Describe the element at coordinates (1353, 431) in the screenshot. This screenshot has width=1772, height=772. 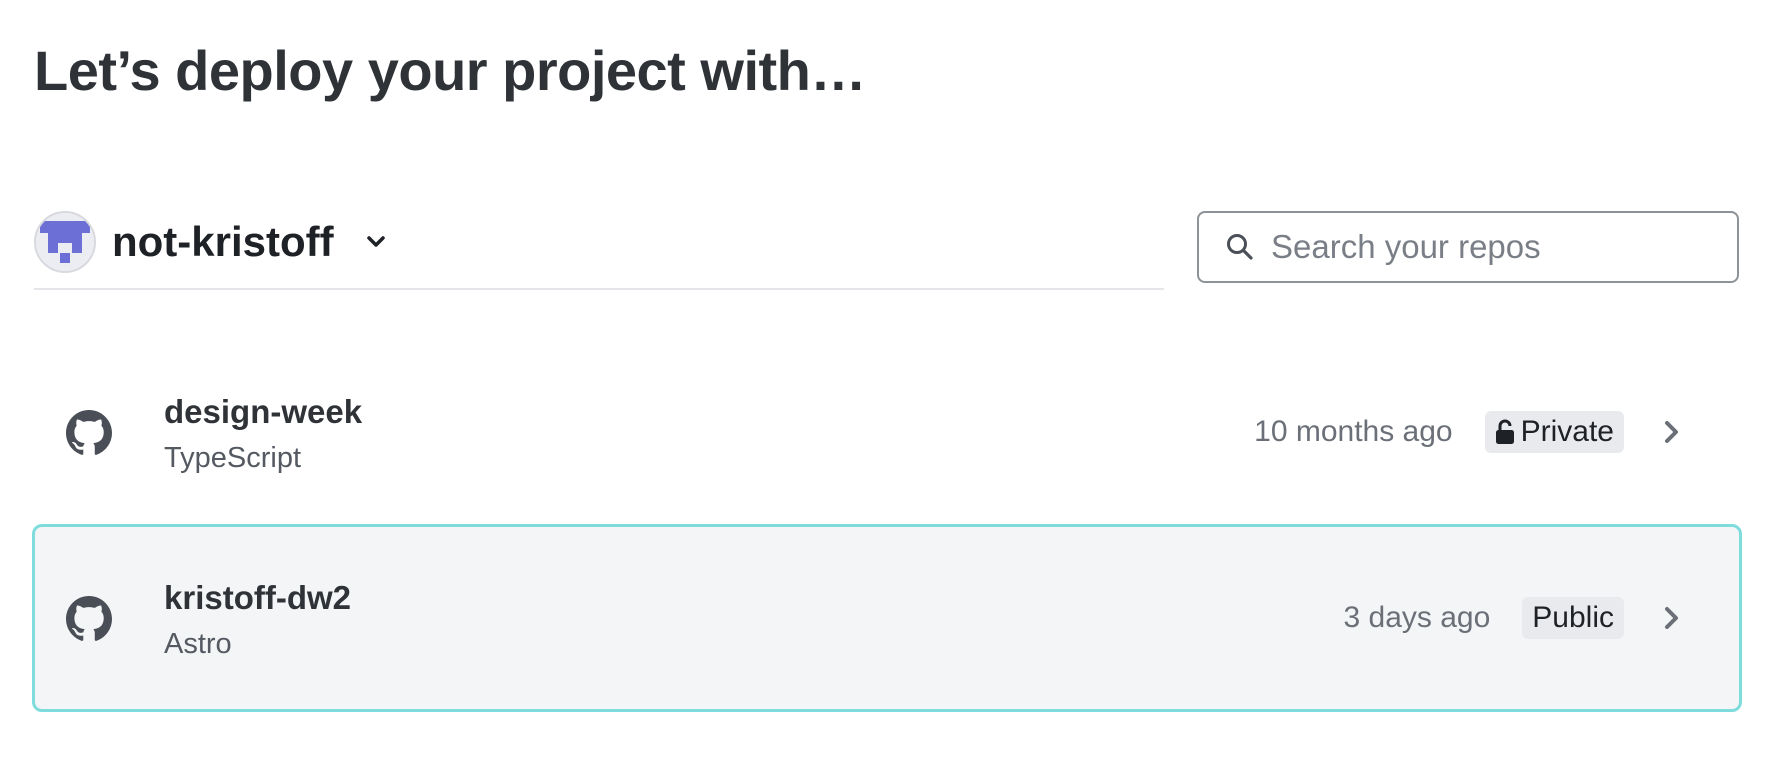
I see `repo-updated-time: 10 months ago` at that location.